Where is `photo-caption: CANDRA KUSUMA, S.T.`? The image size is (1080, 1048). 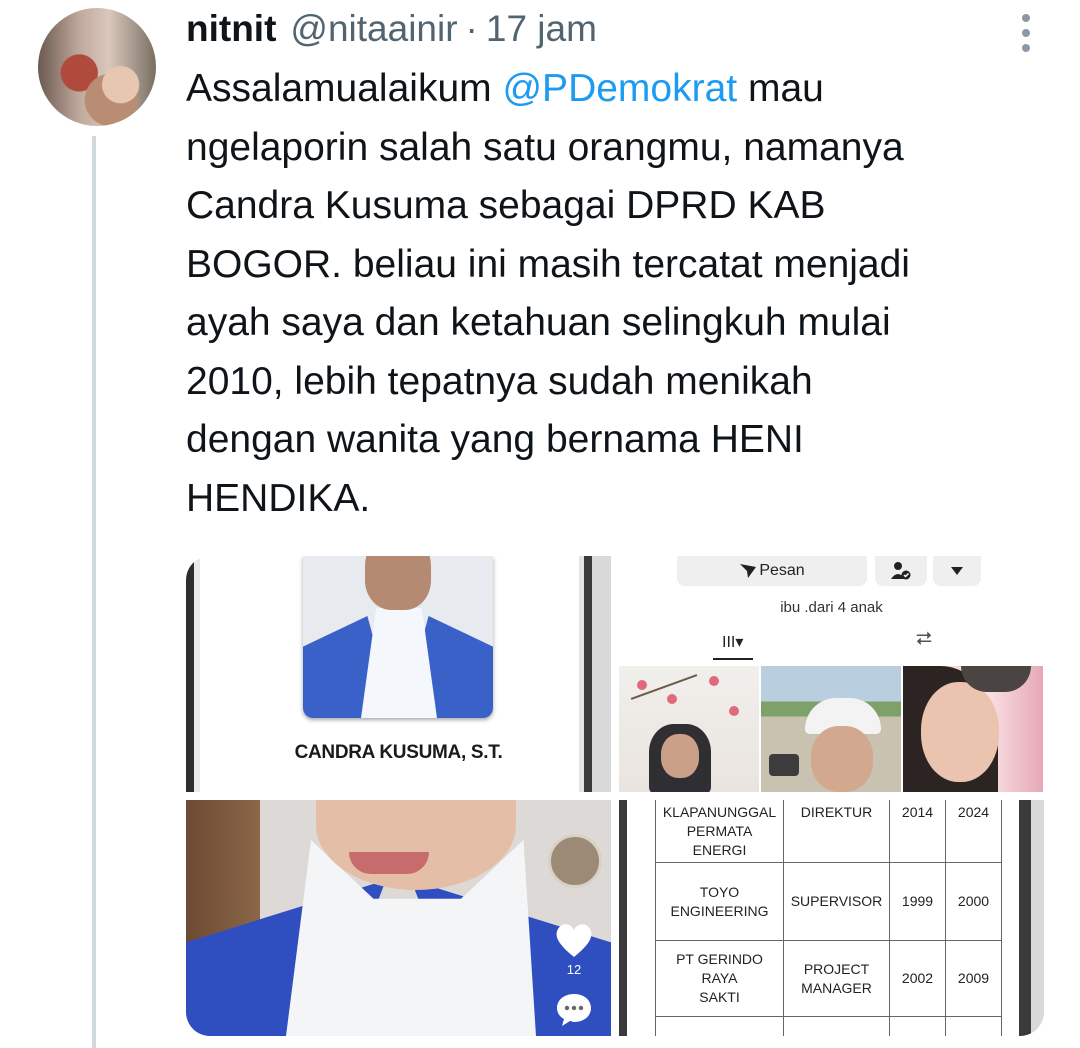 photo-caption: CANDRA KUSUMA, S.T. is located at coordinates (398, 752).